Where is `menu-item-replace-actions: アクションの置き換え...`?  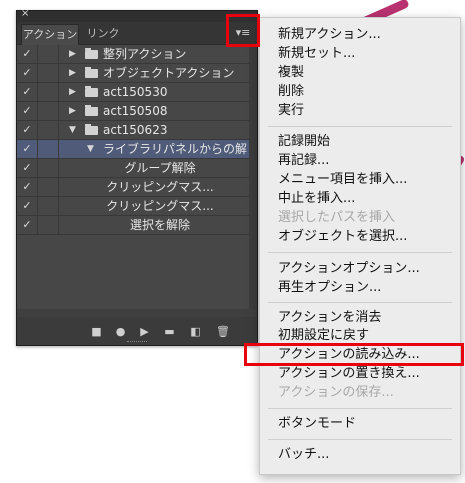
menu-item-replace-actions: アクションの置き換え... is located at coordinates (349, 374).